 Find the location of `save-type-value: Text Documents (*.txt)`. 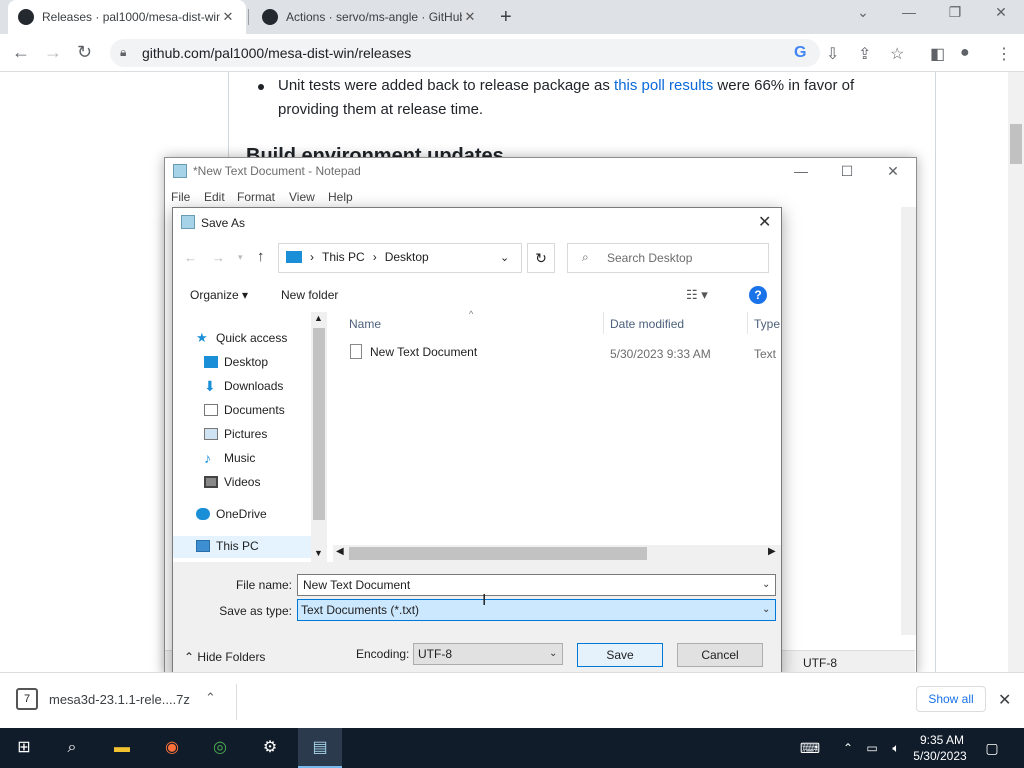

save-type-value: Text Documents (*.txt) is located at coordinates (360, 610).